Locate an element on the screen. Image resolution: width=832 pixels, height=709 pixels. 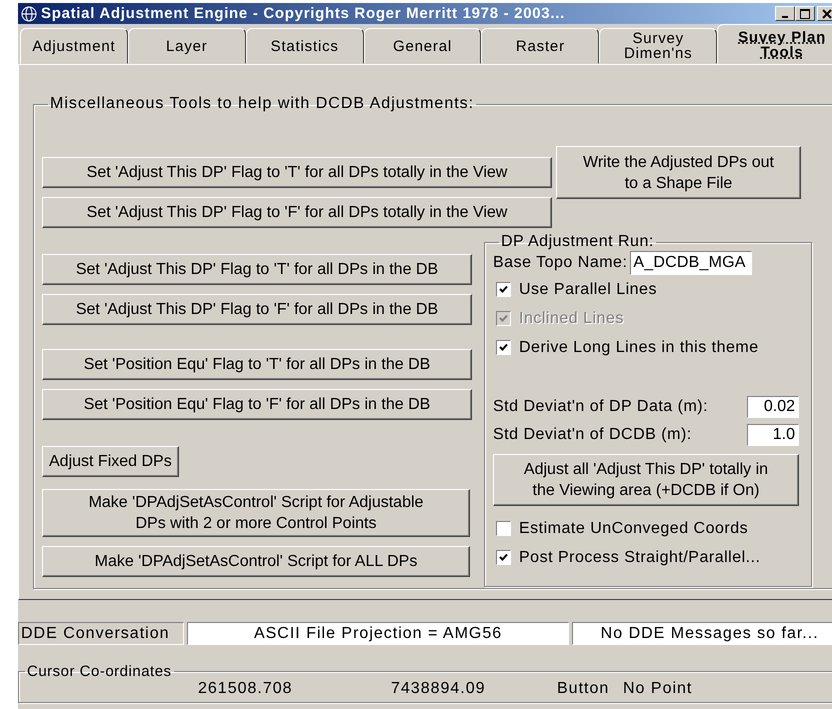
number-field: 1.0 is located at coordinates (773, 435).